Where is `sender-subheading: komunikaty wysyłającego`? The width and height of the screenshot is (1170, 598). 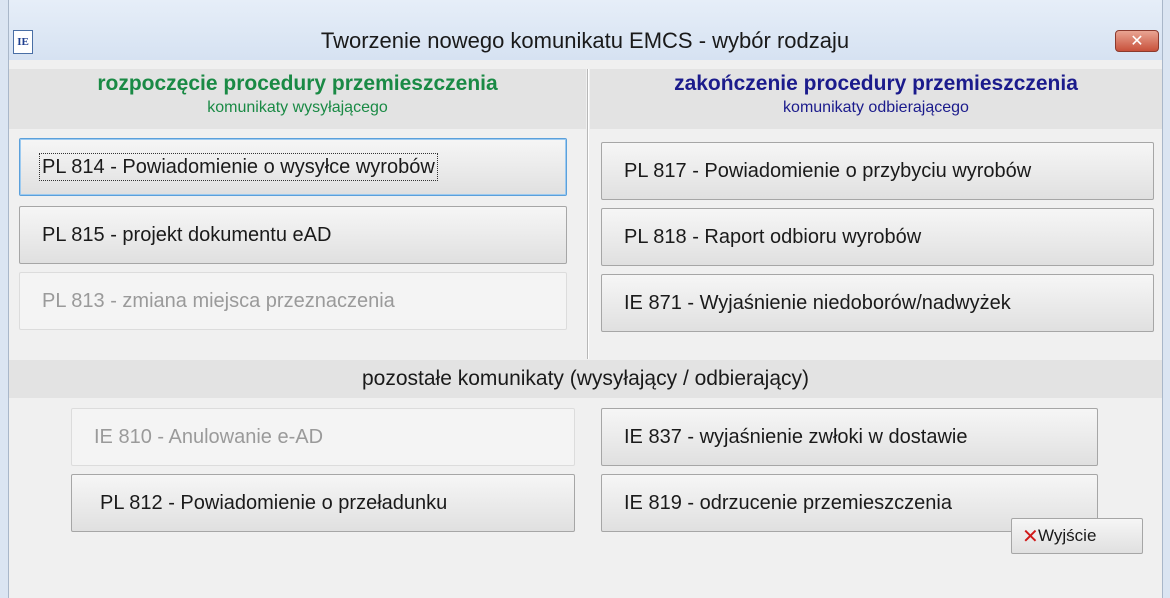 sender-subheading: komunikaty wysyłającego is located at coordinates (297, 107).